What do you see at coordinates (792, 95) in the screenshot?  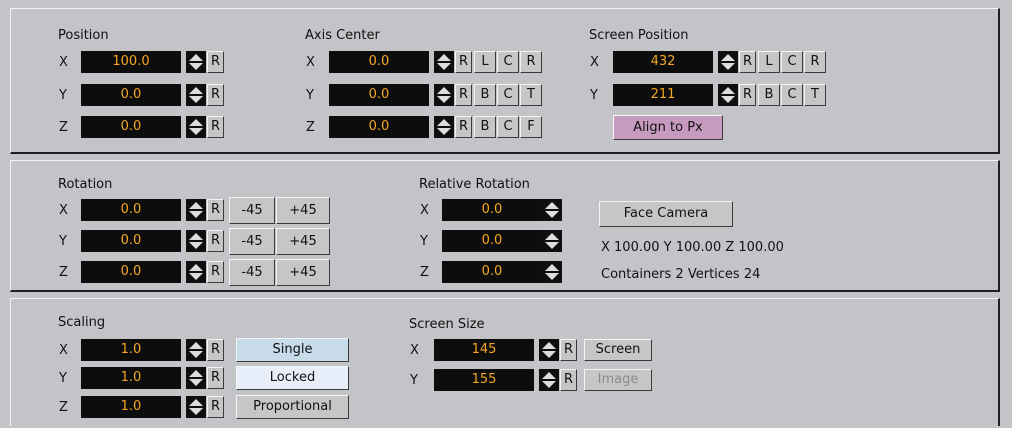 I see `screen-position-y-align-center-button: C` at bounding box center [792, 95].